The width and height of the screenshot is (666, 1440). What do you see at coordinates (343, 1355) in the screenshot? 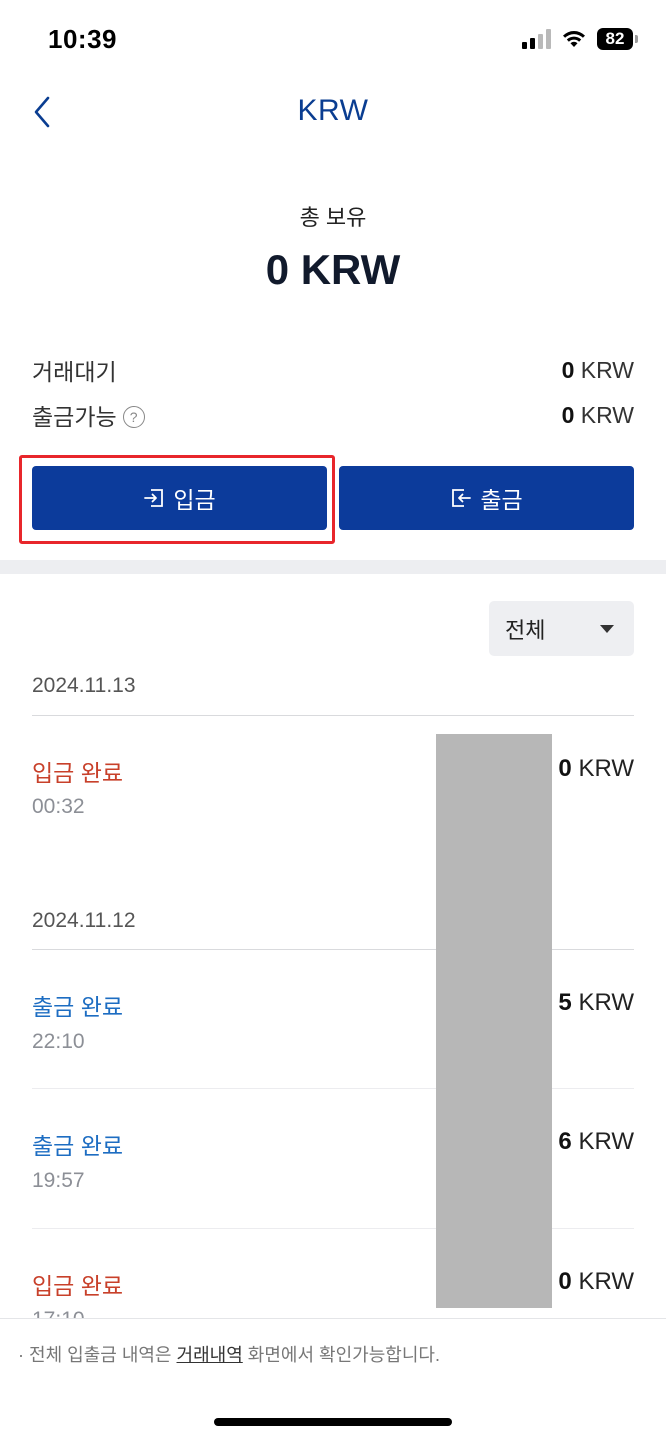
I see `footer-note-suffix: 화면에서 확인가능합니다.` at bounding box center [343, 1355].